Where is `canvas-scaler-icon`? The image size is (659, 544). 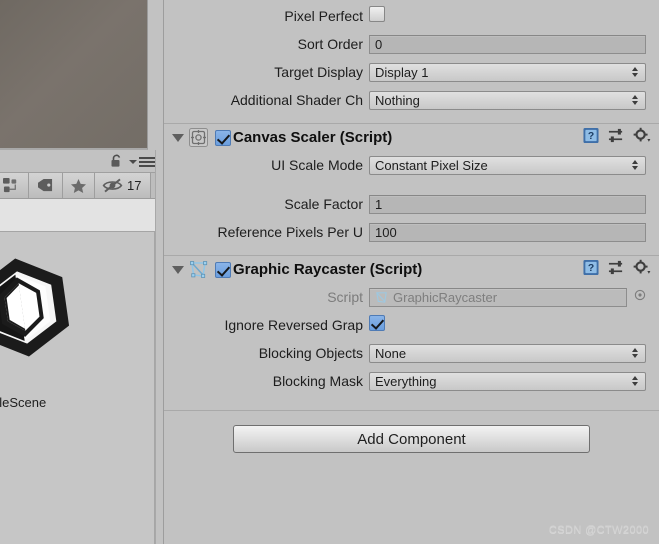 canvas-scaler-icon is located at coordinates (198, 137).